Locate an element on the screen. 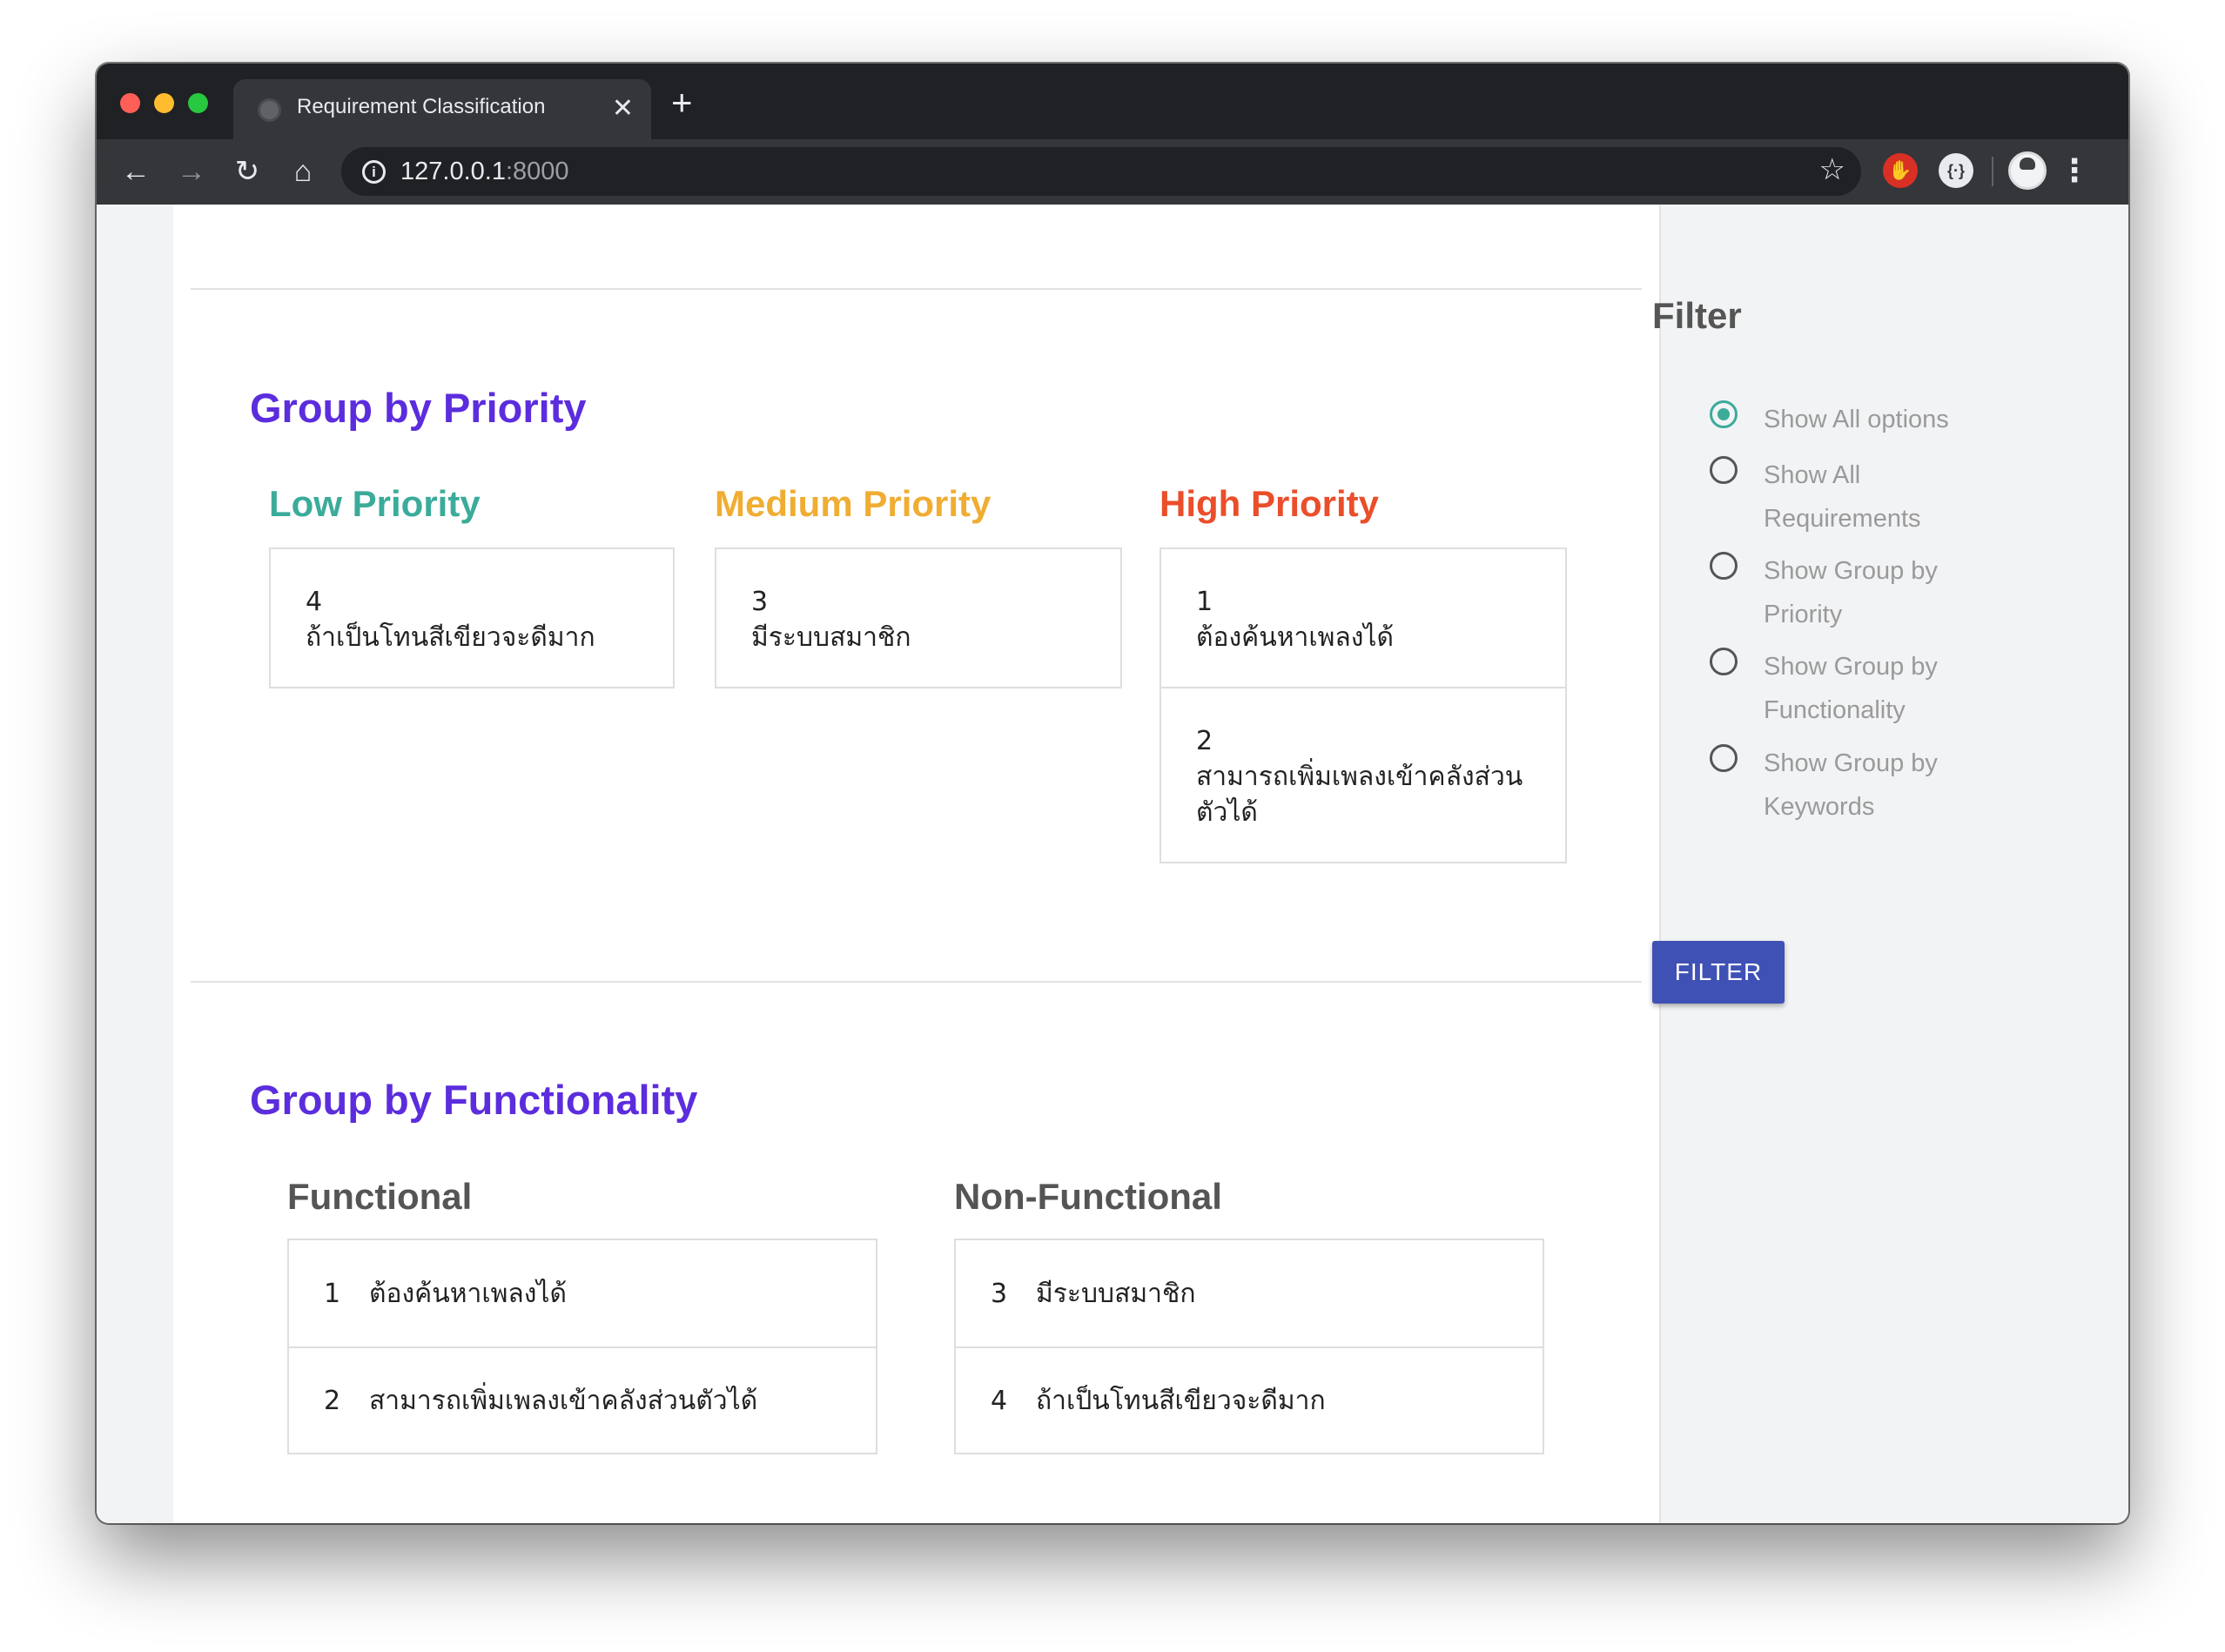 The width and height of the screenshot is (2225, 1652). low-priority-list: 4 ถ้าเป็นโทนสีเขียวจะดีมาก is located at coordinates (472, 618).